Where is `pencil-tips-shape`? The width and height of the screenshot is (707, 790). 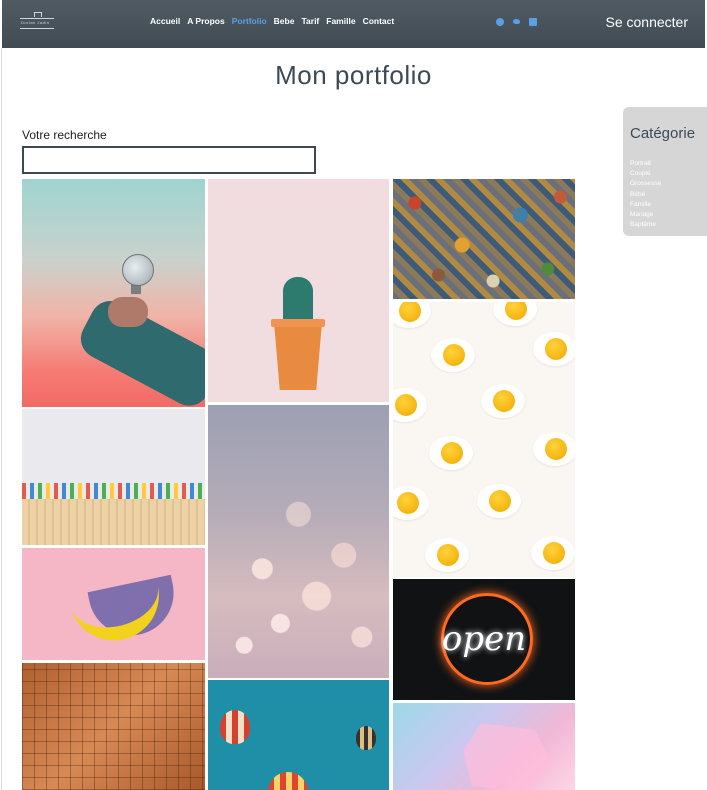 pencil-tips-shape is located at coordinates (113, 491).